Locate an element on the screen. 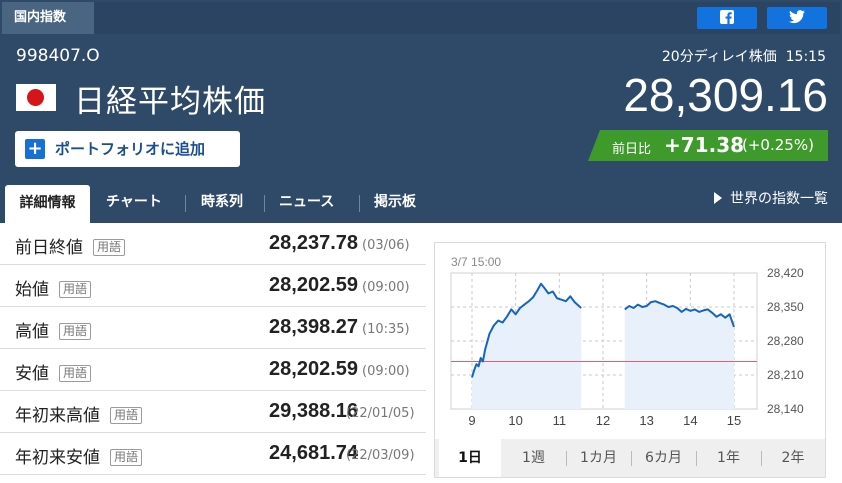  stat-label: 高値 is located at coordinates (32, 332).